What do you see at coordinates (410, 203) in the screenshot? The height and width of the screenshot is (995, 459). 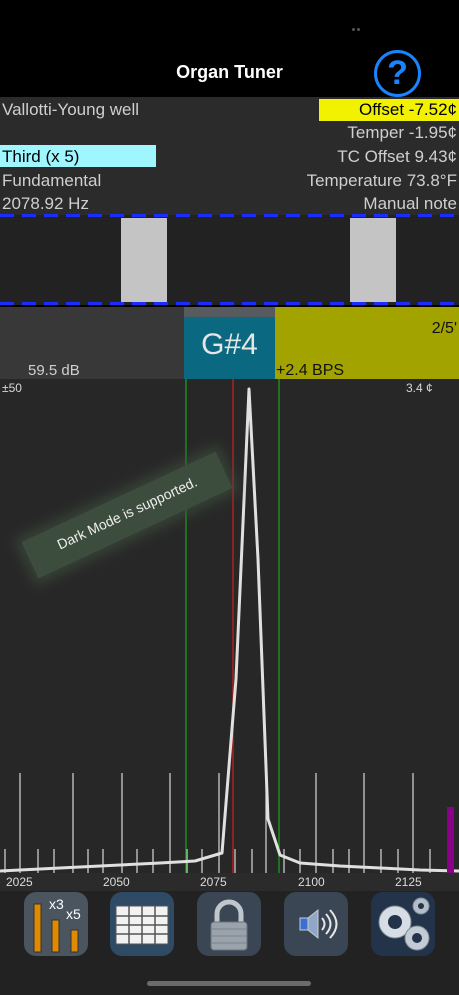 I see `note-mode-label: Manual note` at bounding box center [410, 203].